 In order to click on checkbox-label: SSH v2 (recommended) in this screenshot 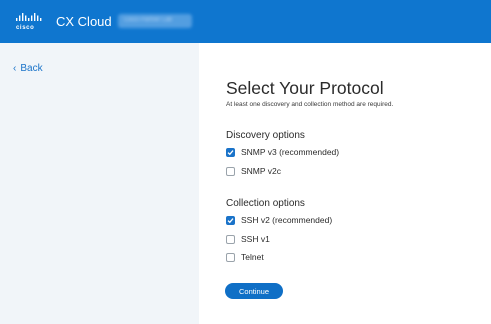, I will do `click(287, 220)`.